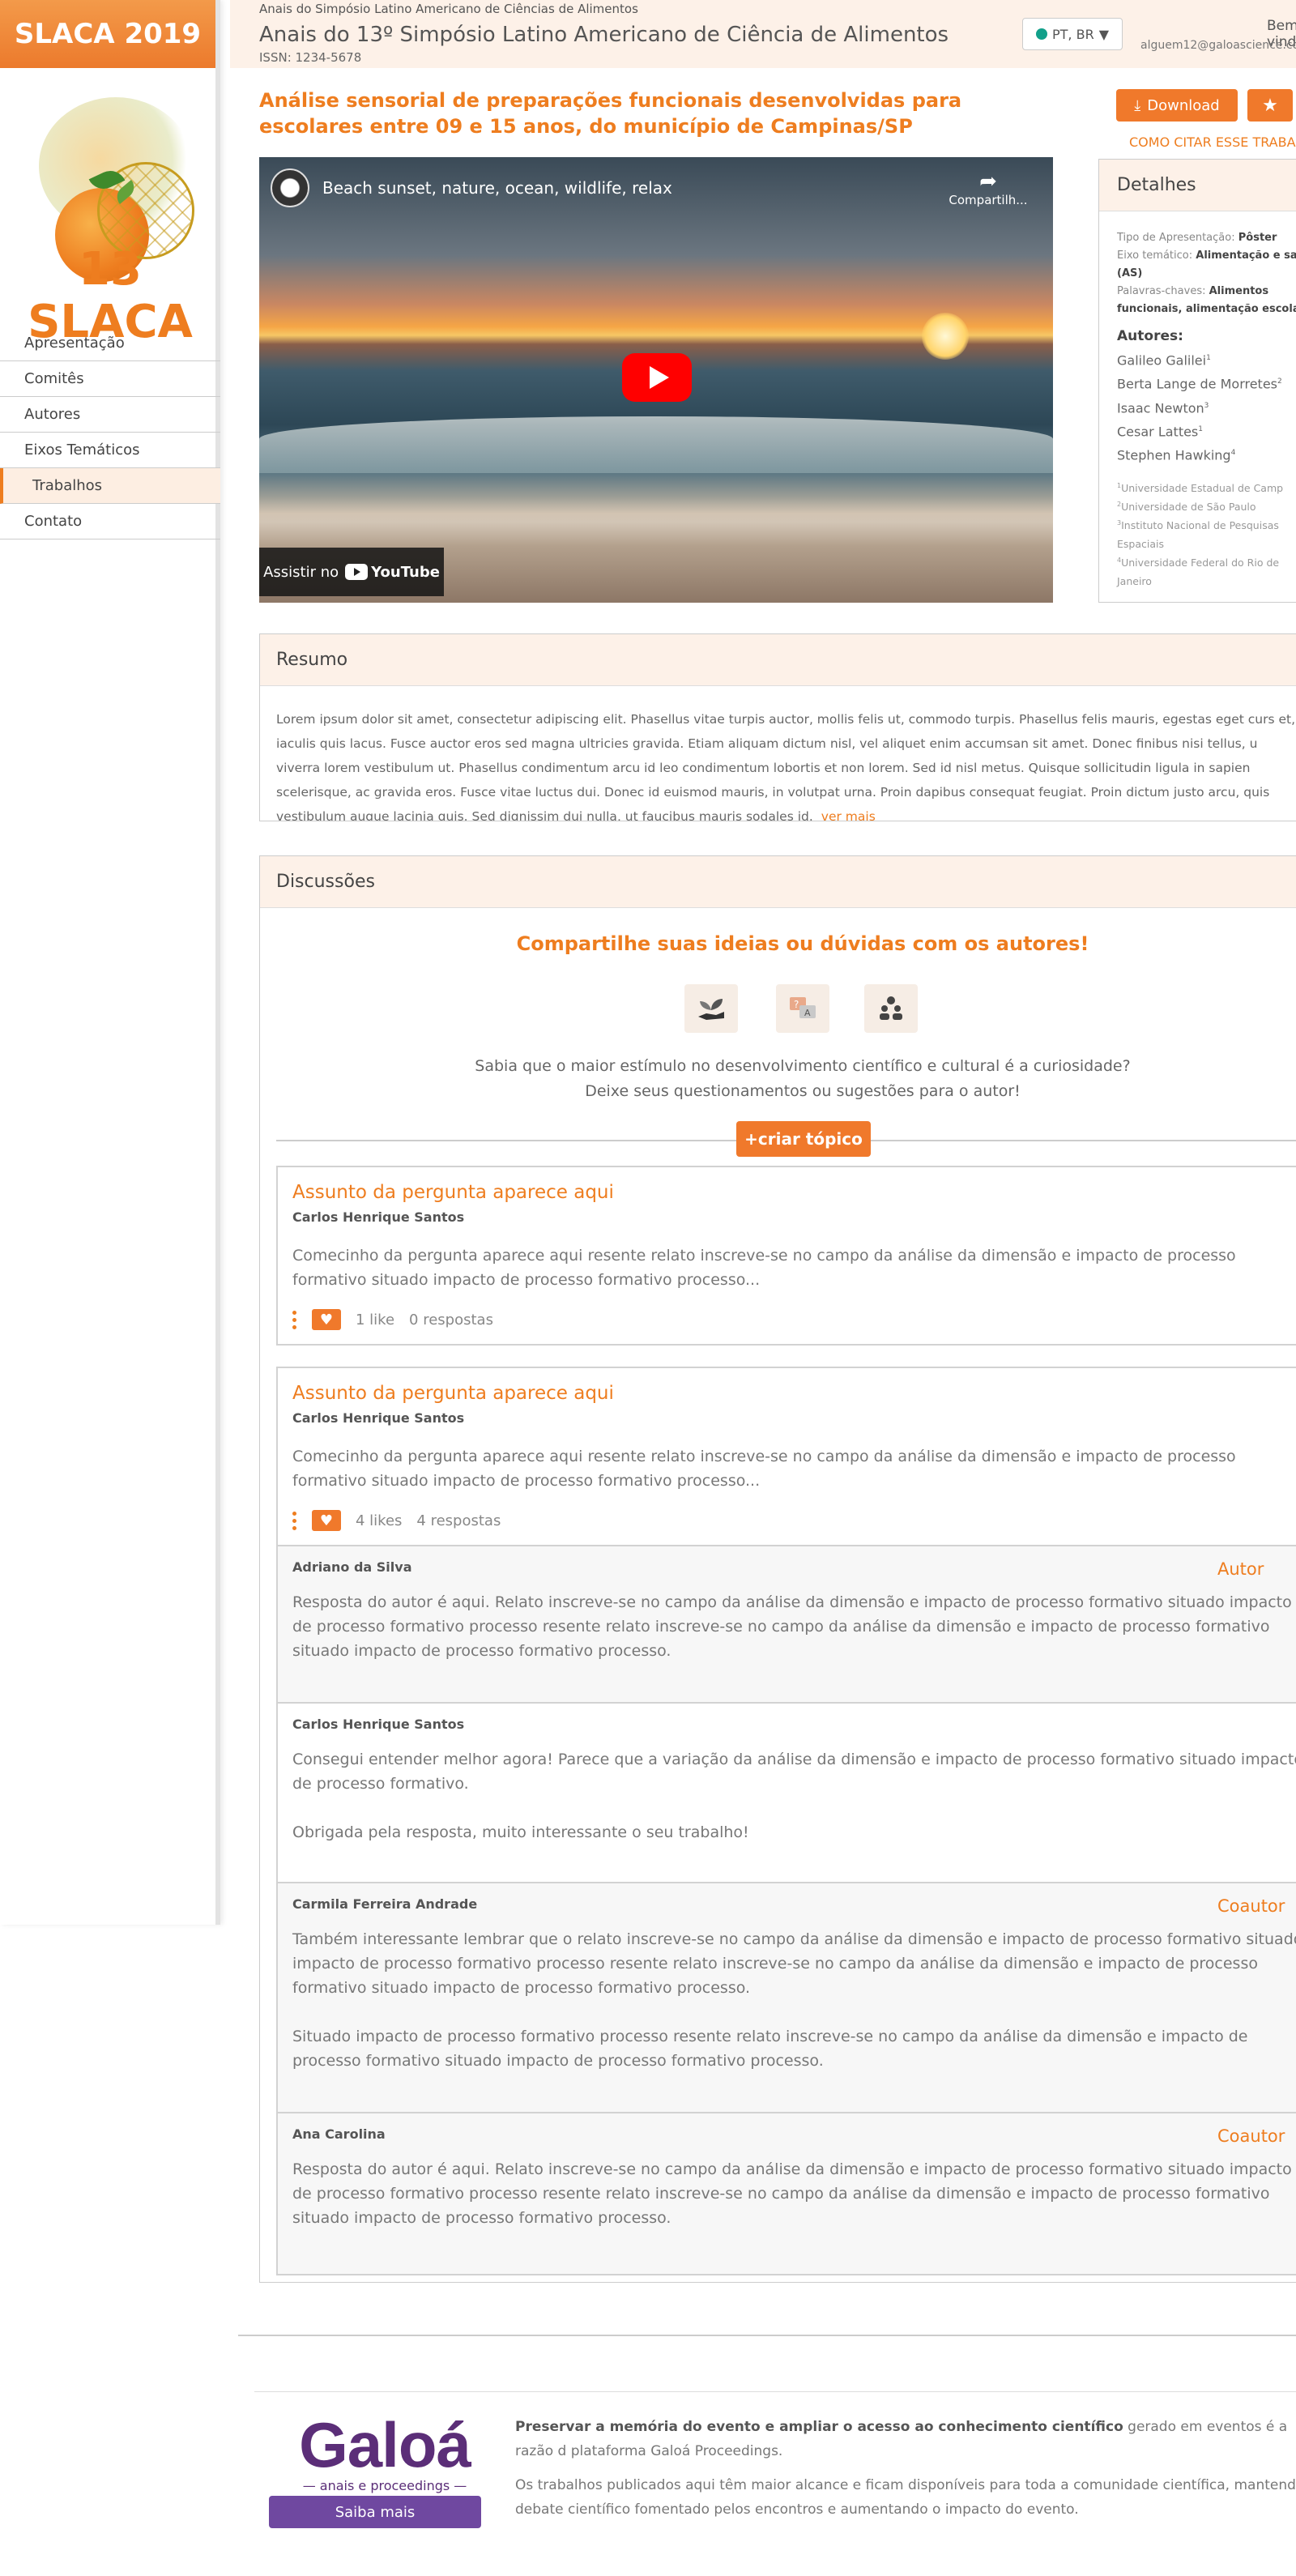 This screenshot has width=1296, height=2576. Describe the element at coordinates (848, 815) in the screenshot. I see `read-more-link: ver mais` at that location.